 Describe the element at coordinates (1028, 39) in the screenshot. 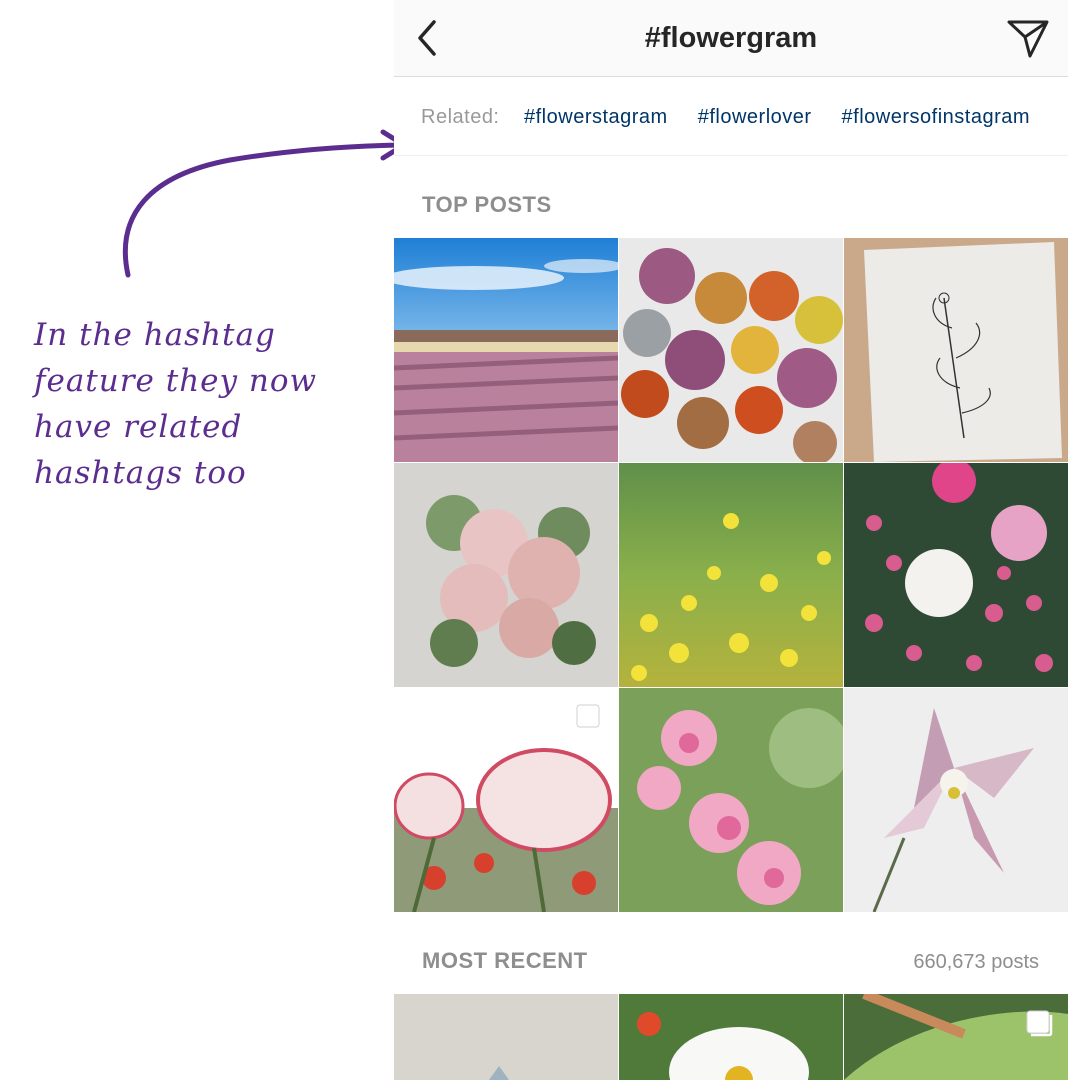

I see `paper-plane-icon` at that location.